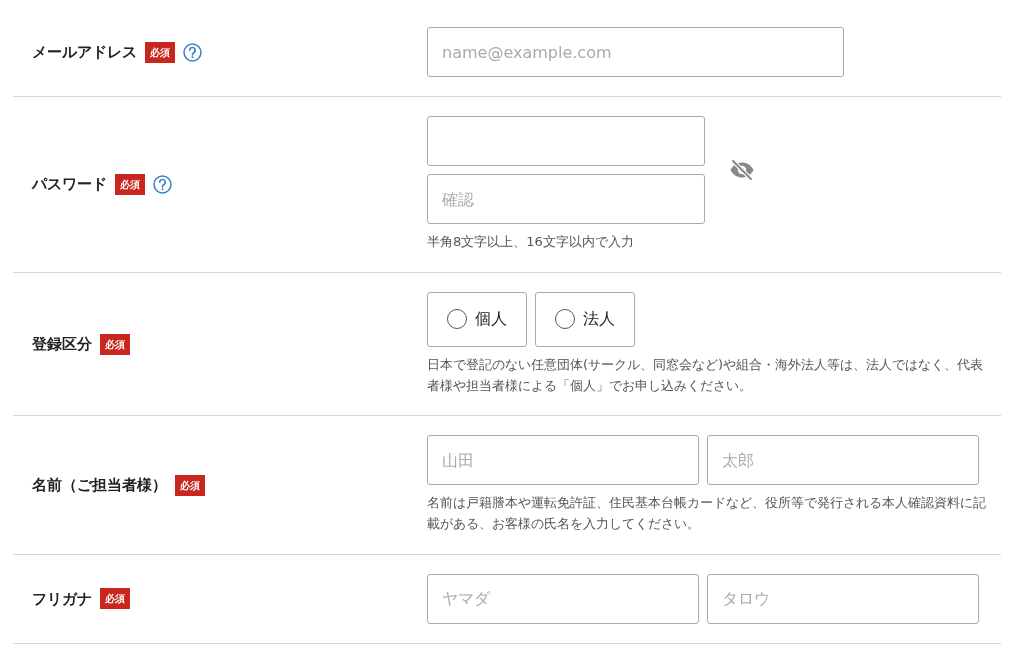 This screenshot has height=646, width=1024. Describe the element at coordinates (62, 344) in the screenshot. I see `field-label: 登録区分` at that location.